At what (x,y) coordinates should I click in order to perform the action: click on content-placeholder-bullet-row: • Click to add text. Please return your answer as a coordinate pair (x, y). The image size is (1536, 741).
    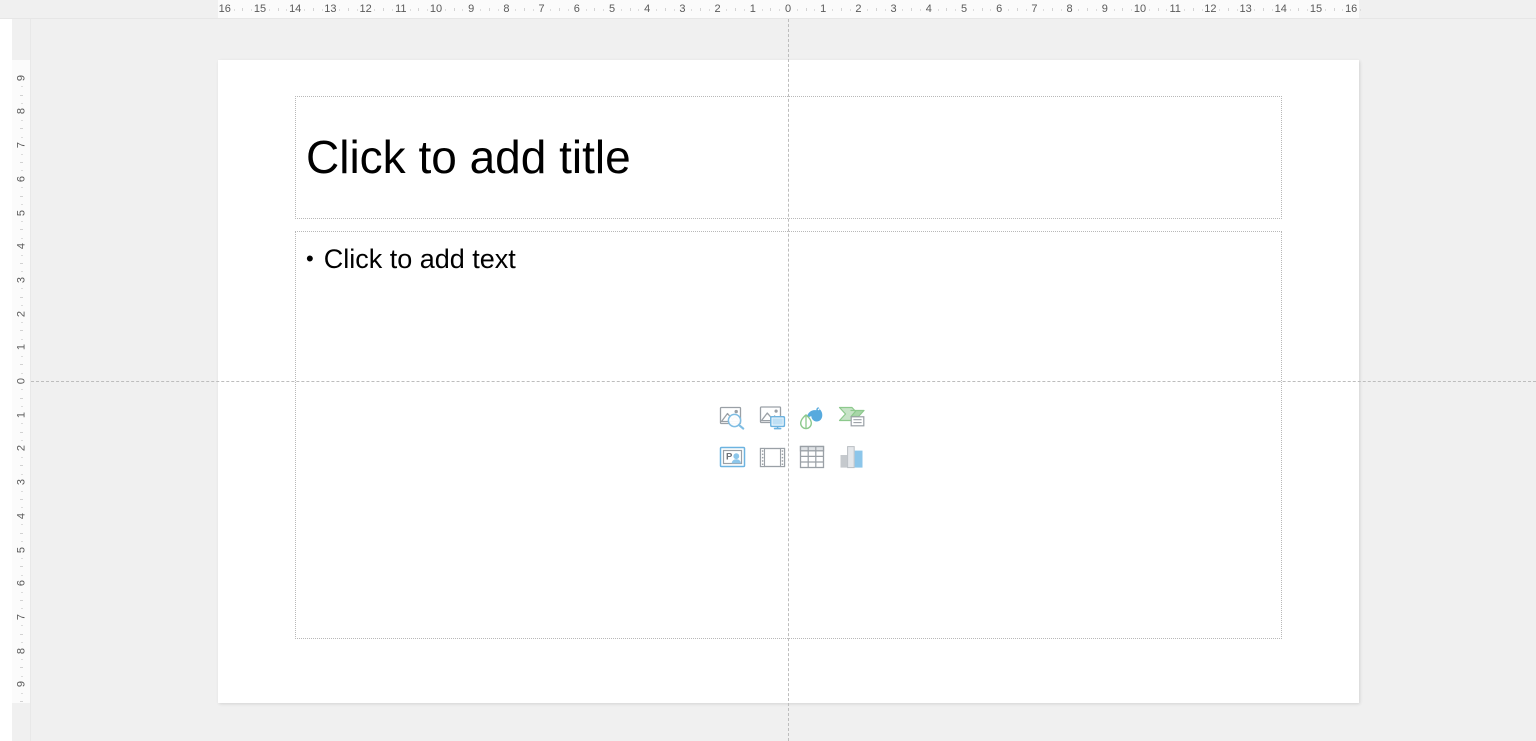
    Looking at the image, I should click on (788, 259).